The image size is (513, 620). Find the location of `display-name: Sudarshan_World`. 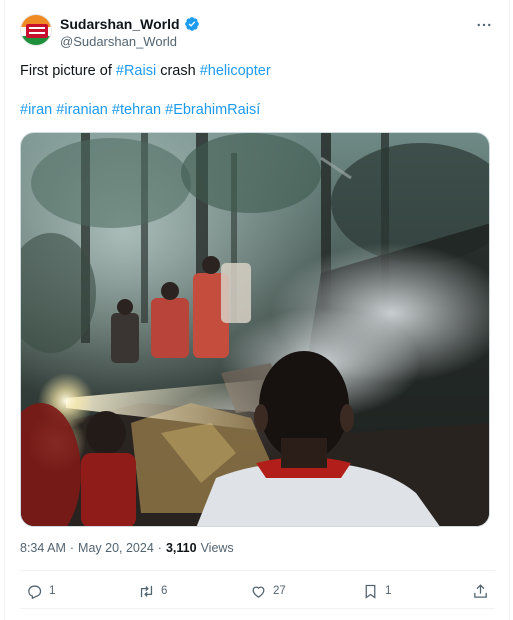

display-name: Sudarshan_World is located at coordinates (120, 24).